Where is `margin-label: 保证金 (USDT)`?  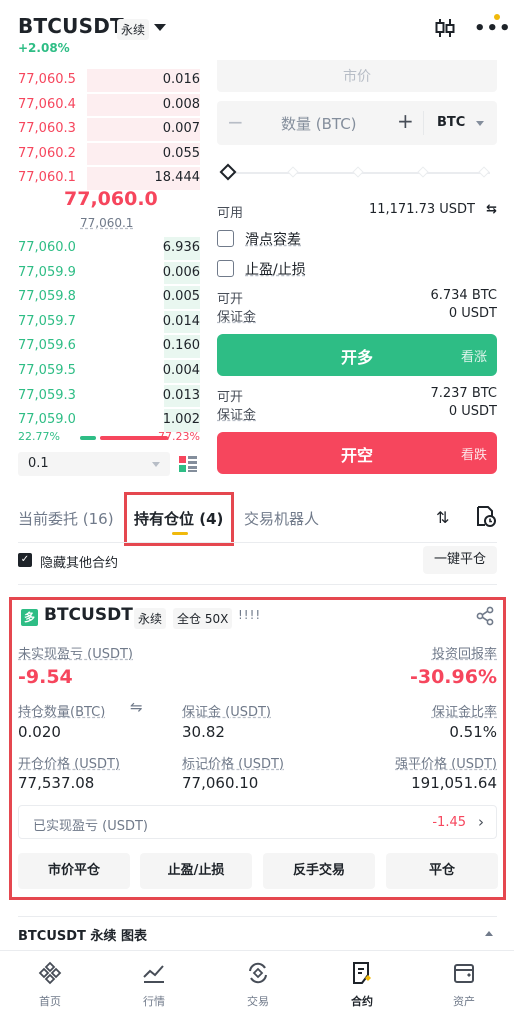 margin-label: 保证金 (USDT) is located at coordinates (226, 710).